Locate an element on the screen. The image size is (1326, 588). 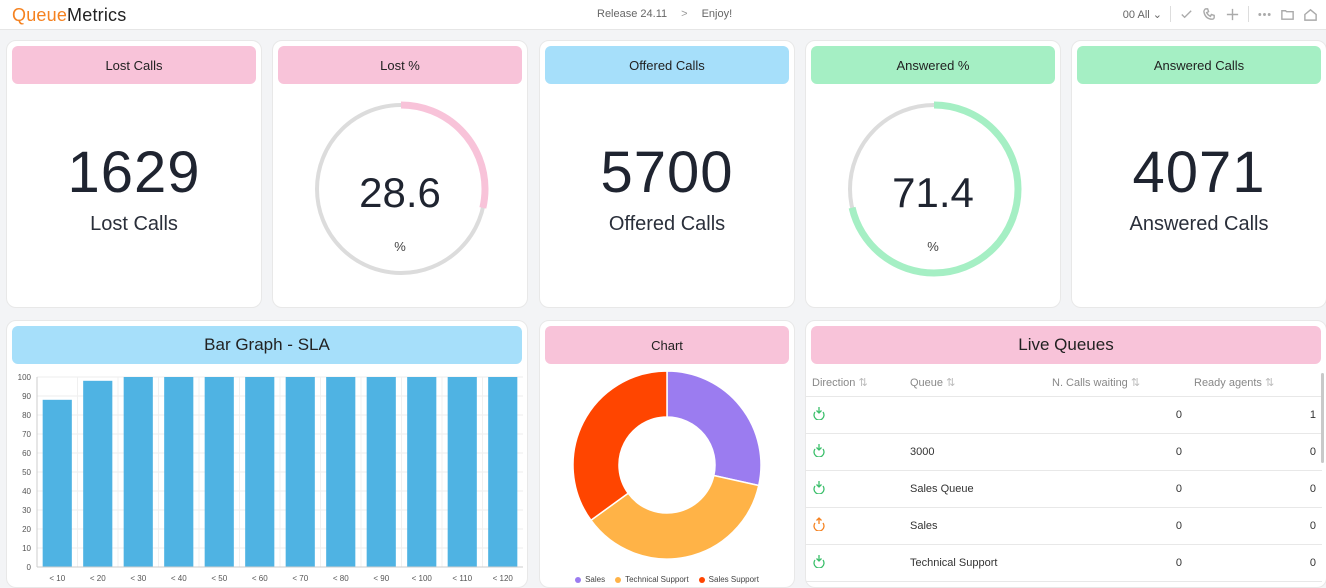
answered-calls-header: Answered Calls is located at coordinates (1199, 65).